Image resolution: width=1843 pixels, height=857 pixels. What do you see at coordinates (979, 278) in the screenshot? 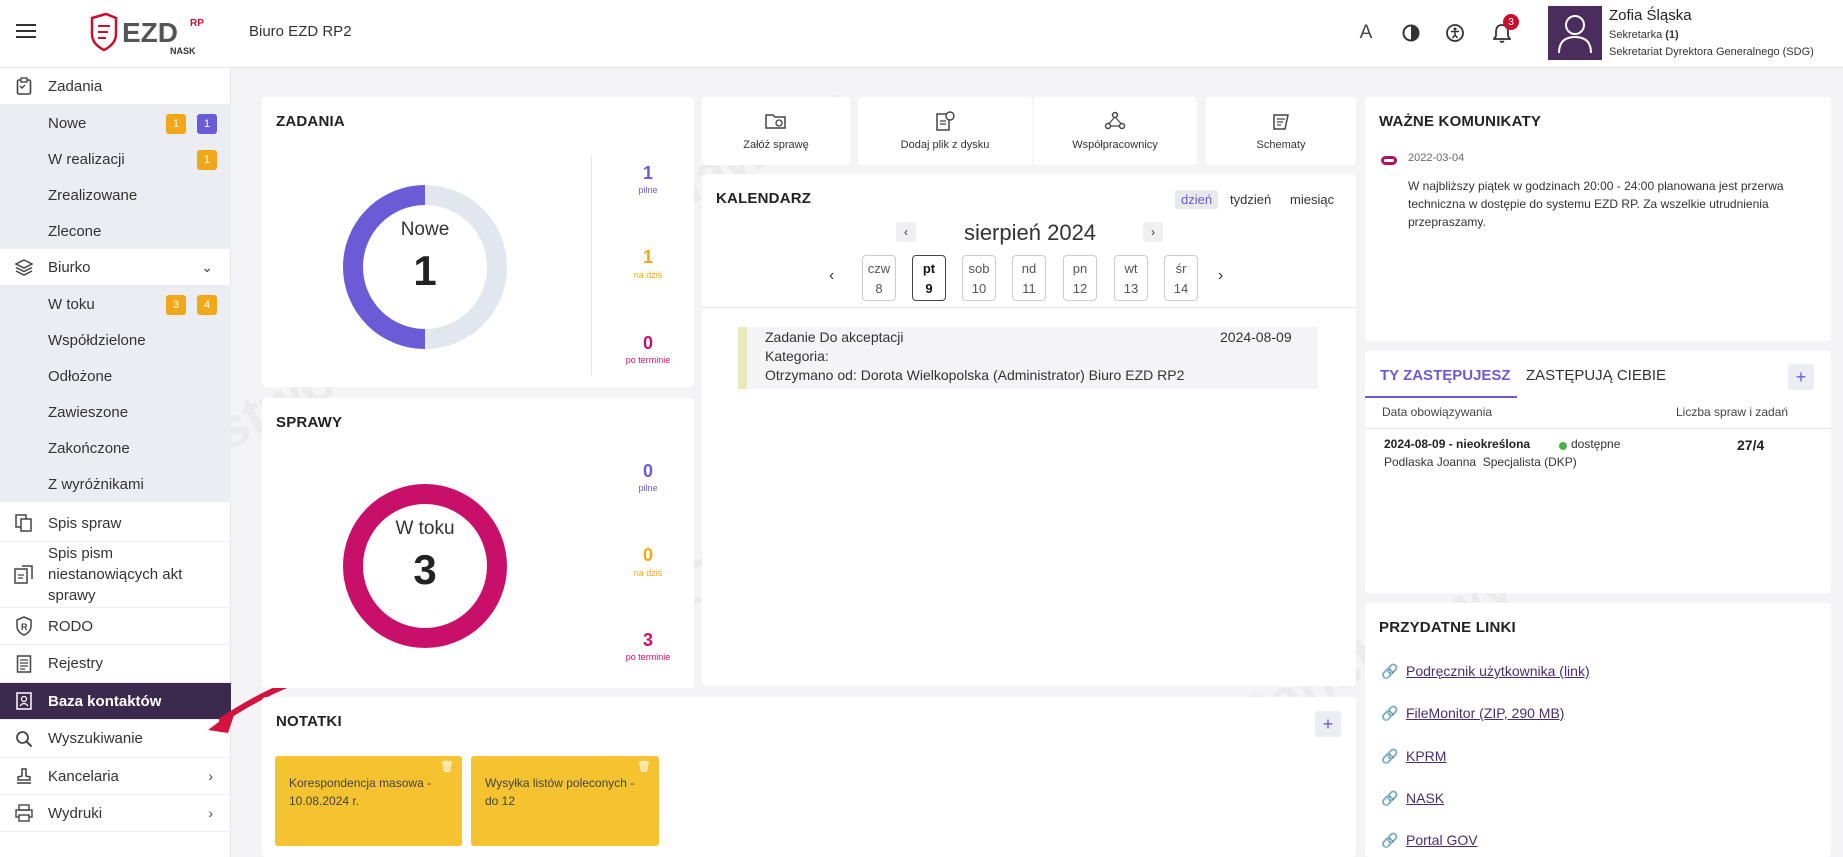
I see `day-button: sob 10` at bounding box center [979, 278].